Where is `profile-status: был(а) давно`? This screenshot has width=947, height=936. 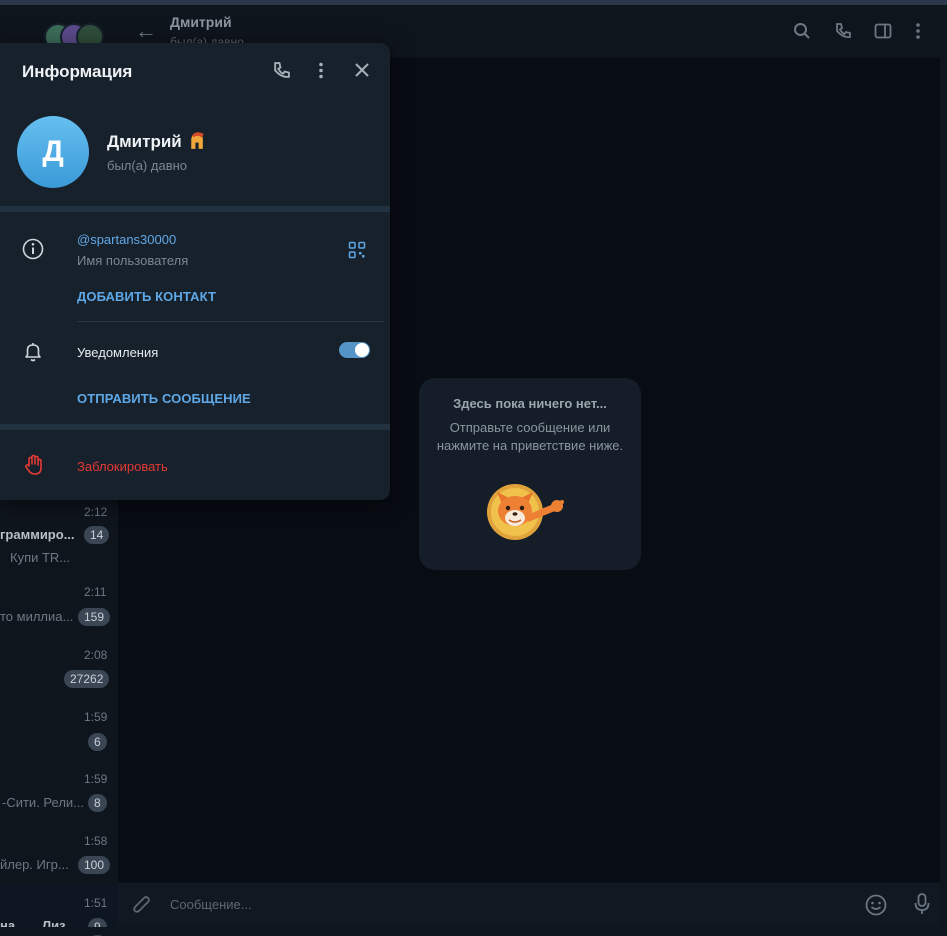 profile-status: был(а) давно is located at coordinates (147, 165).